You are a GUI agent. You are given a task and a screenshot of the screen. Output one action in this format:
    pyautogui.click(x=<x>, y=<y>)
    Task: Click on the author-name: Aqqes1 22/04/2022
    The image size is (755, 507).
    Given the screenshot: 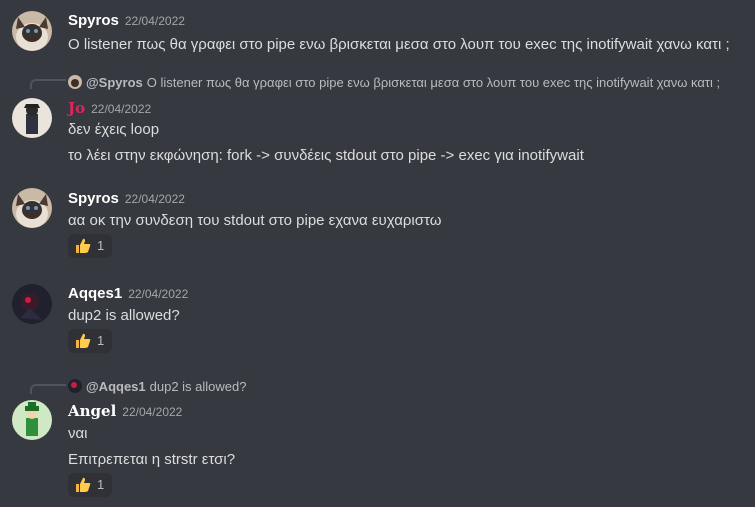 What is the action you would take?
    pyautogui.click(x=128, y=293)
    